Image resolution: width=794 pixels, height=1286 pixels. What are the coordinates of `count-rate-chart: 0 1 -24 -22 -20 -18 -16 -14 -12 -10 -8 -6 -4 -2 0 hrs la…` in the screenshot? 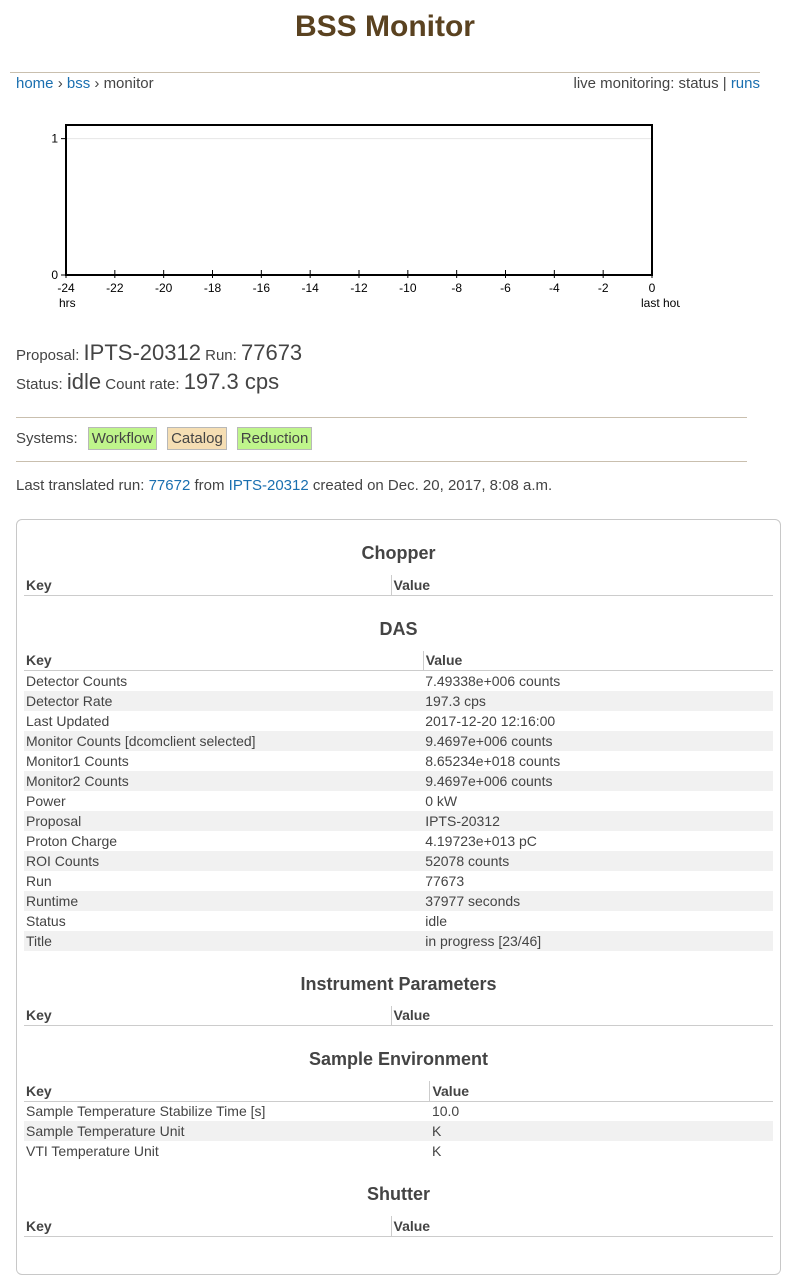 It's located at (355, 218).